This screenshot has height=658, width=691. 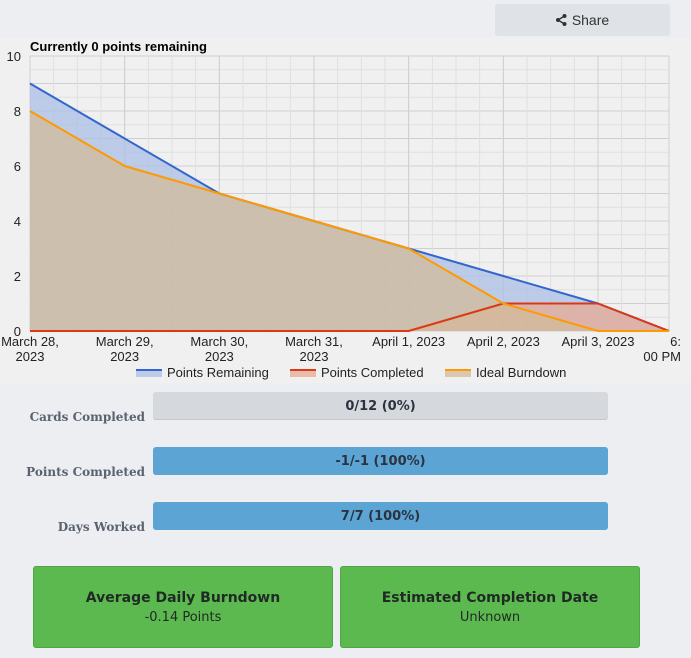 What do you see at coordinates (87, 417) in the screenshot?
I see `stat-label: Cards Completed` at bounding box center [87, 417].